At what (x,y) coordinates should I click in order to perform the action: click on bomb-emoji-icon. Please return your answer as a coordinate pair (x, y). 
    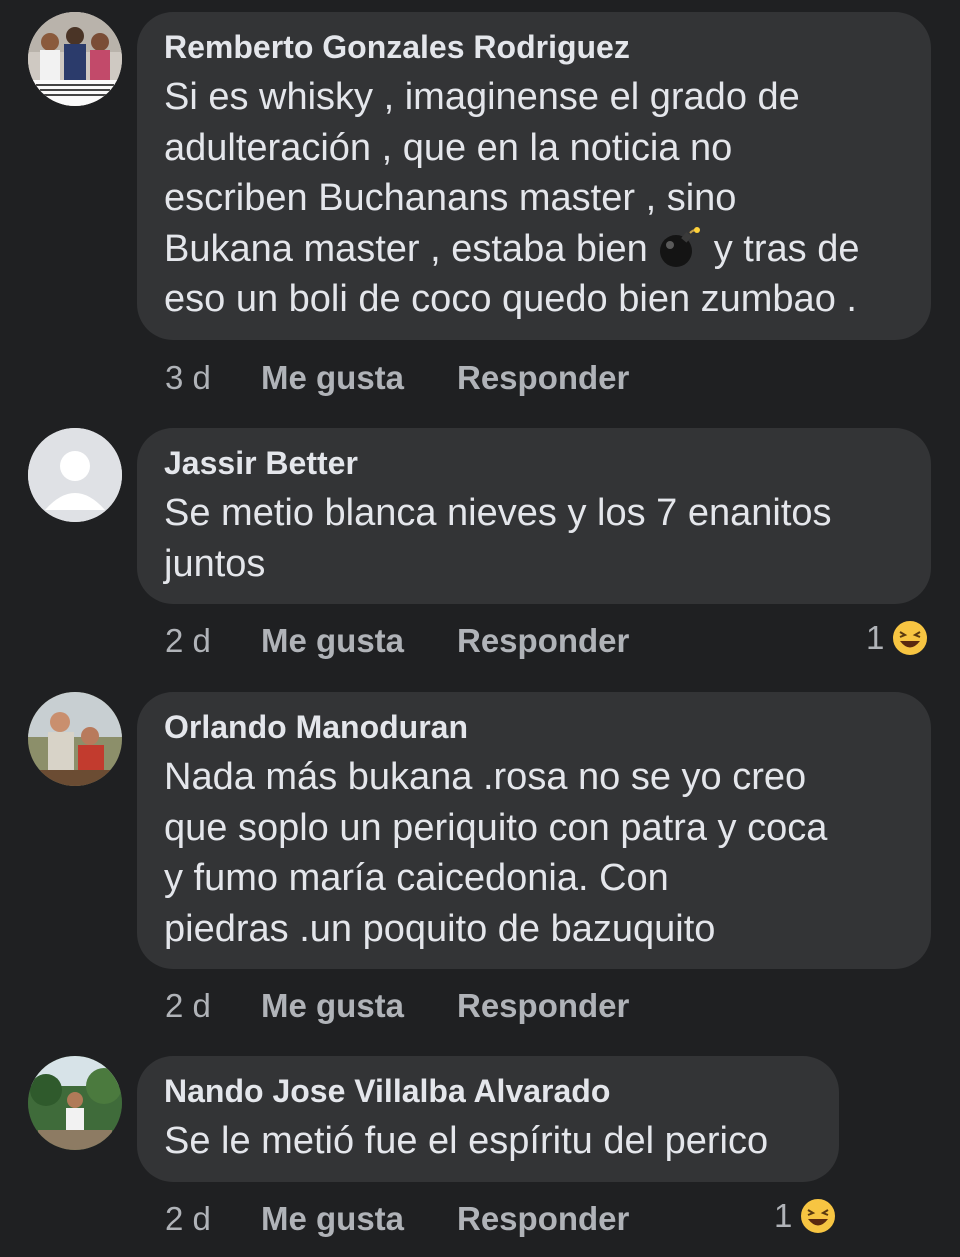
    Looking at the image, I should click on (679, 246).